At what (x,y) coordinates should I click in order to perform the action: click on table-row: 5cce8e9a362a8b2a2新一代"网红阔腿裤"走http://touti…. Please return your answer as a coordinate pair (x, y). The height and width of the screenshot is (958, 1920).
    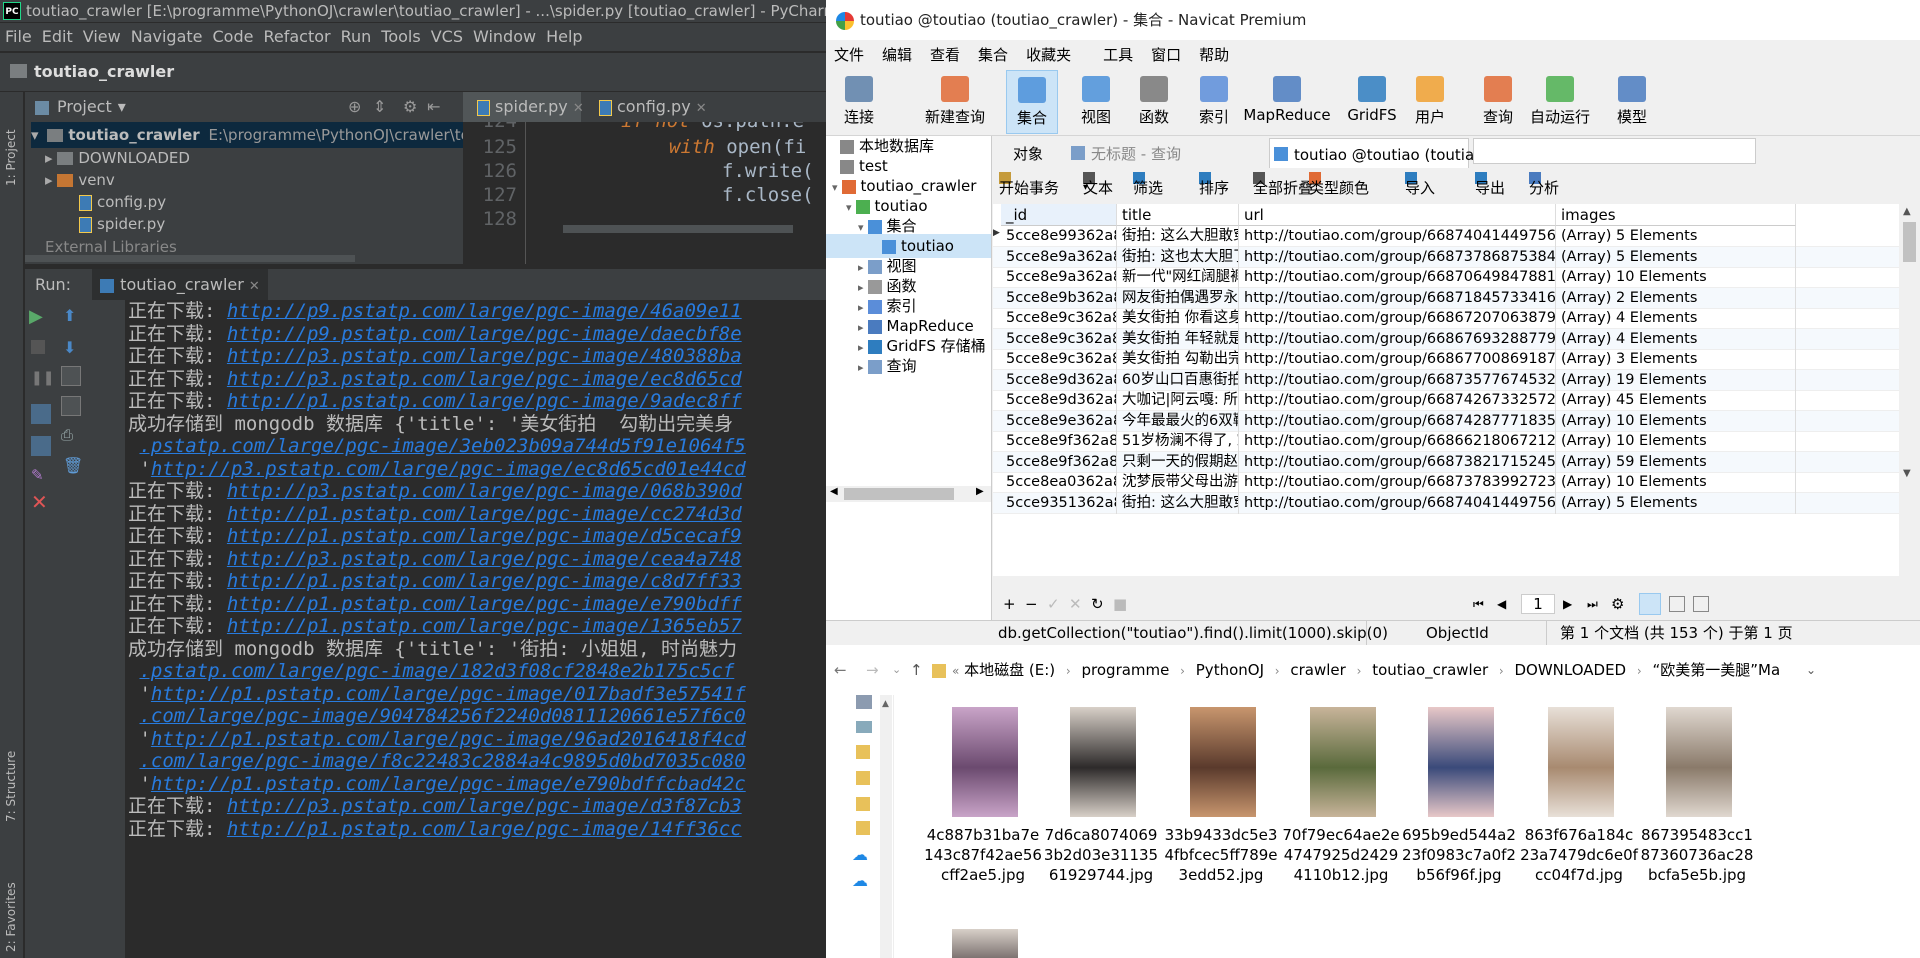
    Looking at the image, I should click on (1446, 277).